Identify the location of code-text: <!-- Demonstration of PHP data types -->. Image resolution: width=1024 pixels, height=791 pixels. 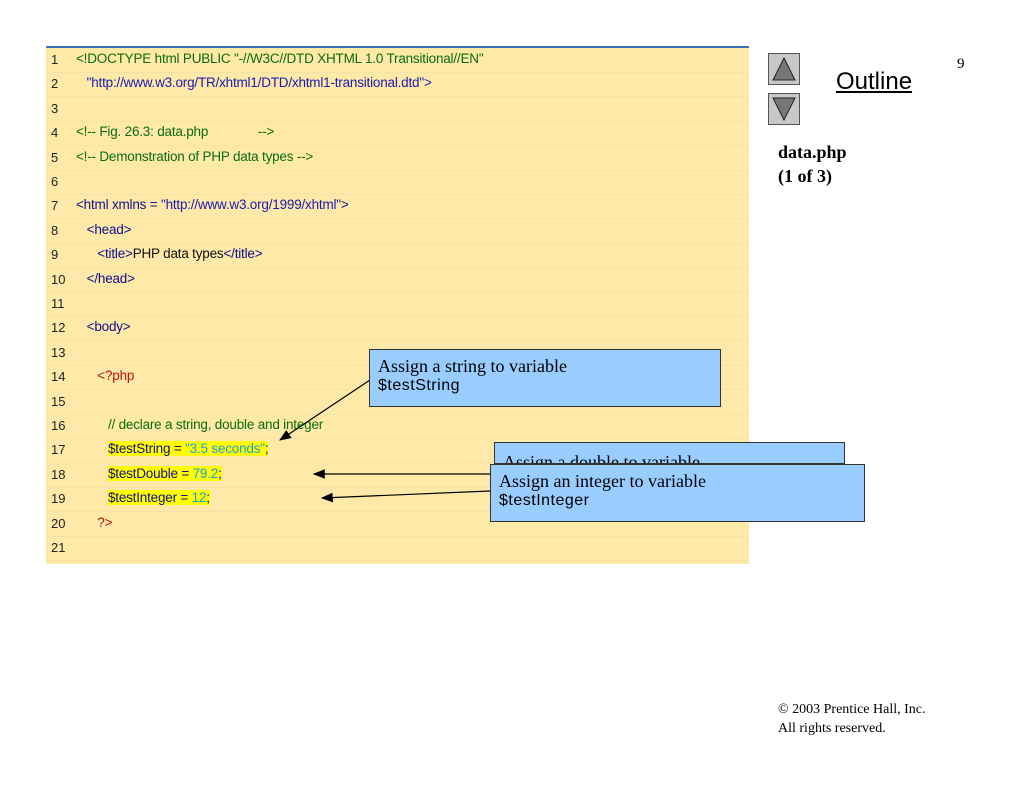
(194, 156).